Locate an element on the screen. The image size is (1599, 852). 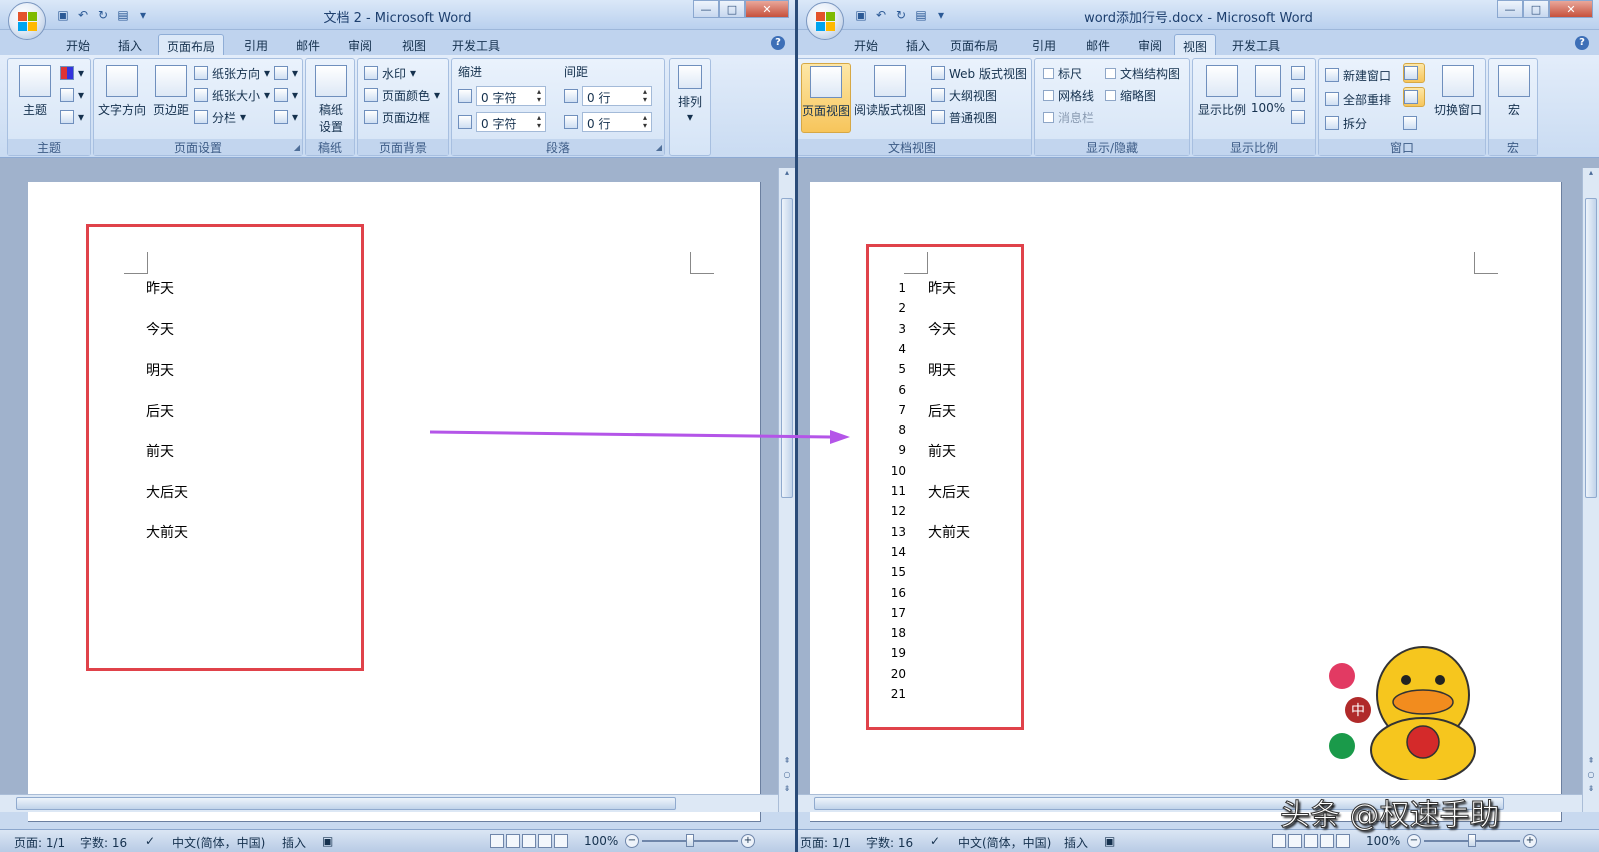
horizontal-scrollbar is located at coordinates (389, 803).